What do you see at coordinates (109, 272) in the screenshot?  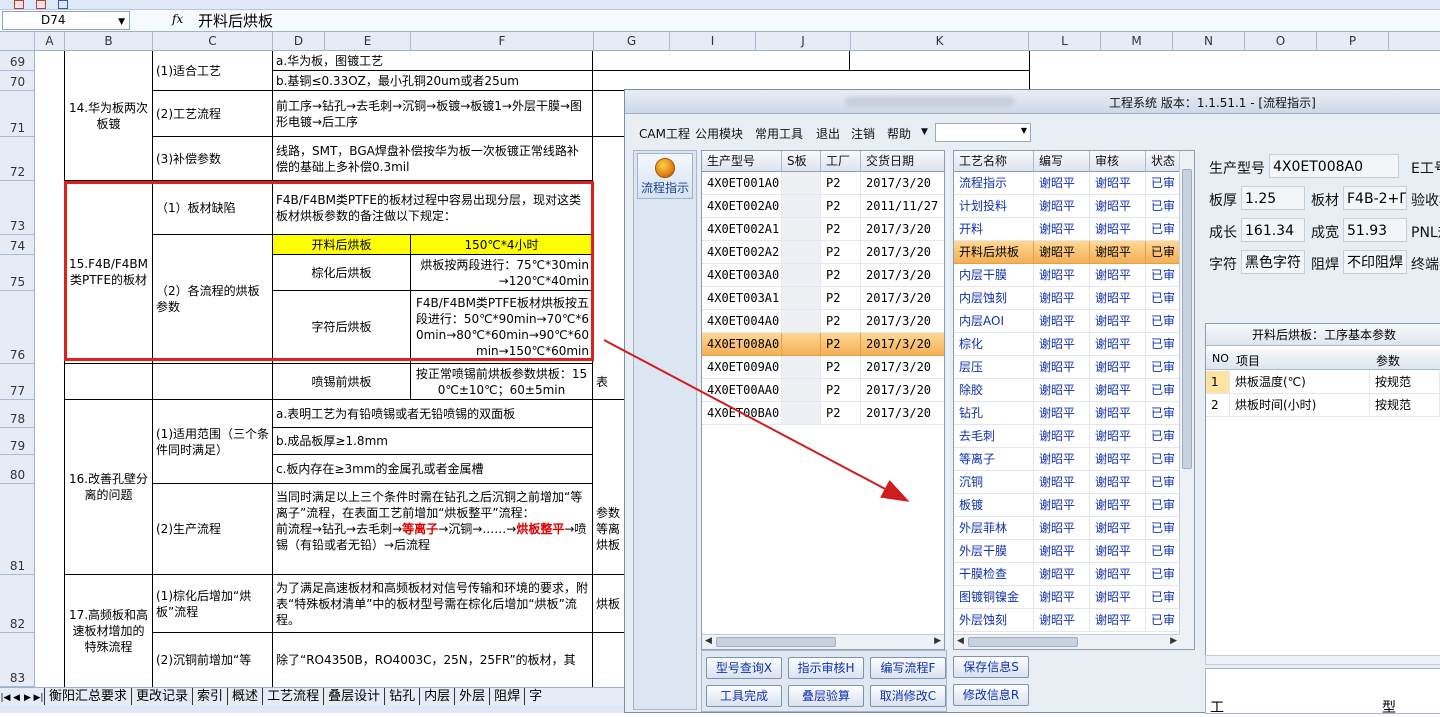 I see `cell-b-group15: 15.F4B/F4BM类PTFE的板材` at bounding box center [109, 272].